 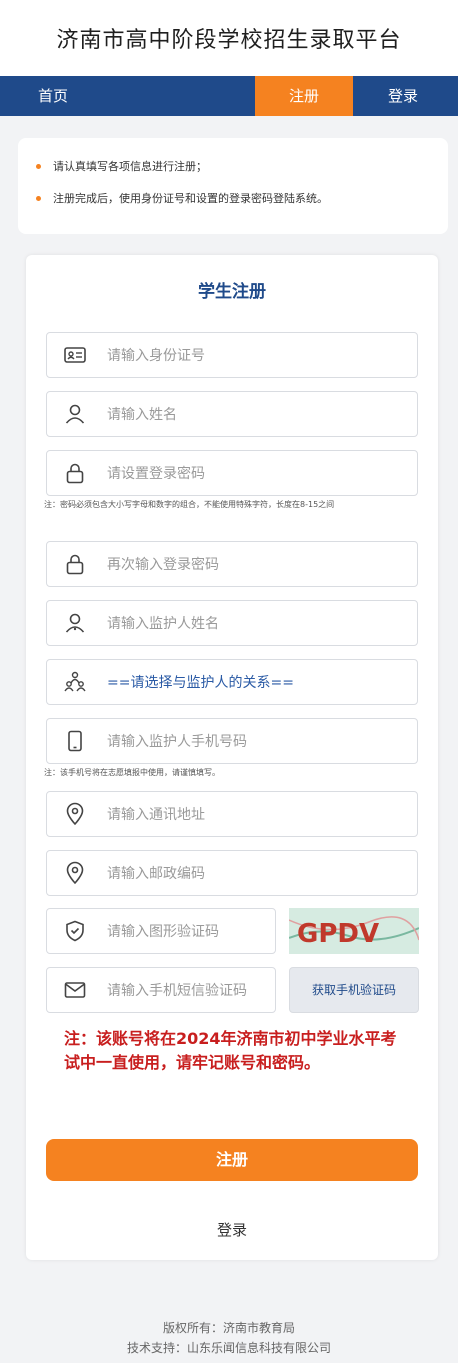 I want to click on captcha-image: GPDV, so click(x=354, y=931).